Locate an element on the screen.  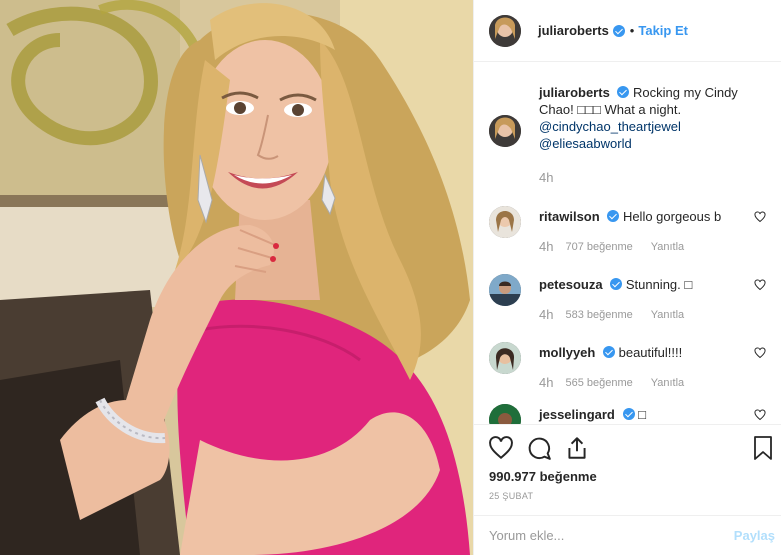
like-count: 990.977 beğenme is located at coordinates (543, 476).